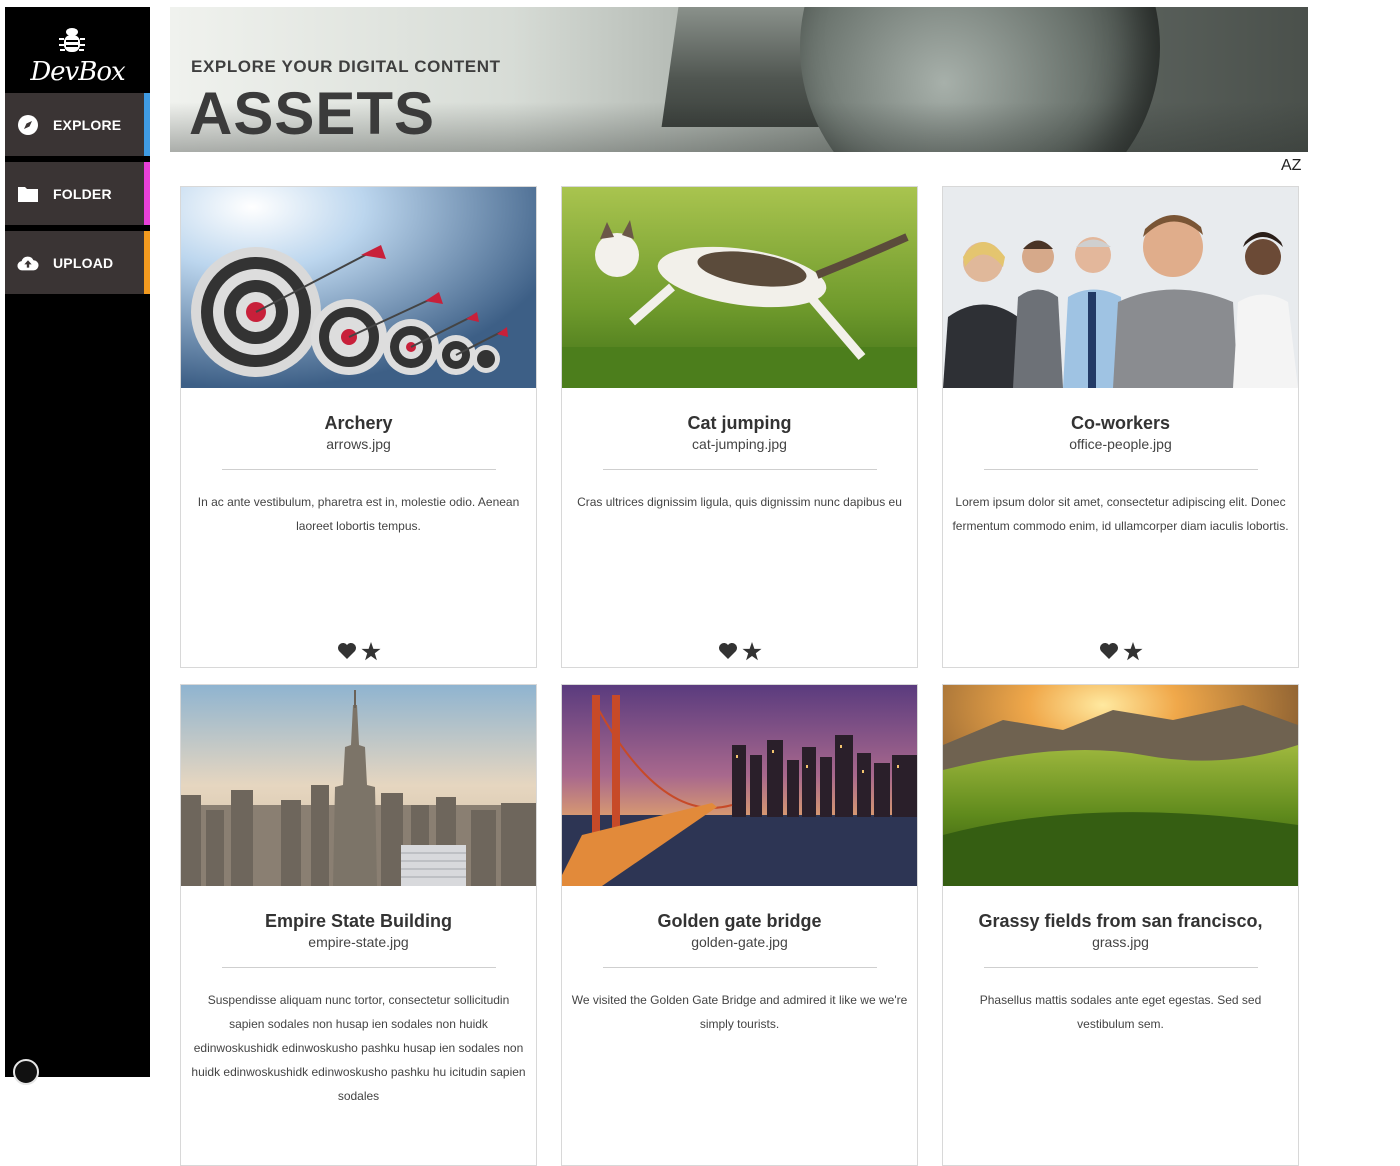  I want to click on header-banner: EXPLORE YOUR DIGITAL CONTENT ASSETS, so click(739, 79).